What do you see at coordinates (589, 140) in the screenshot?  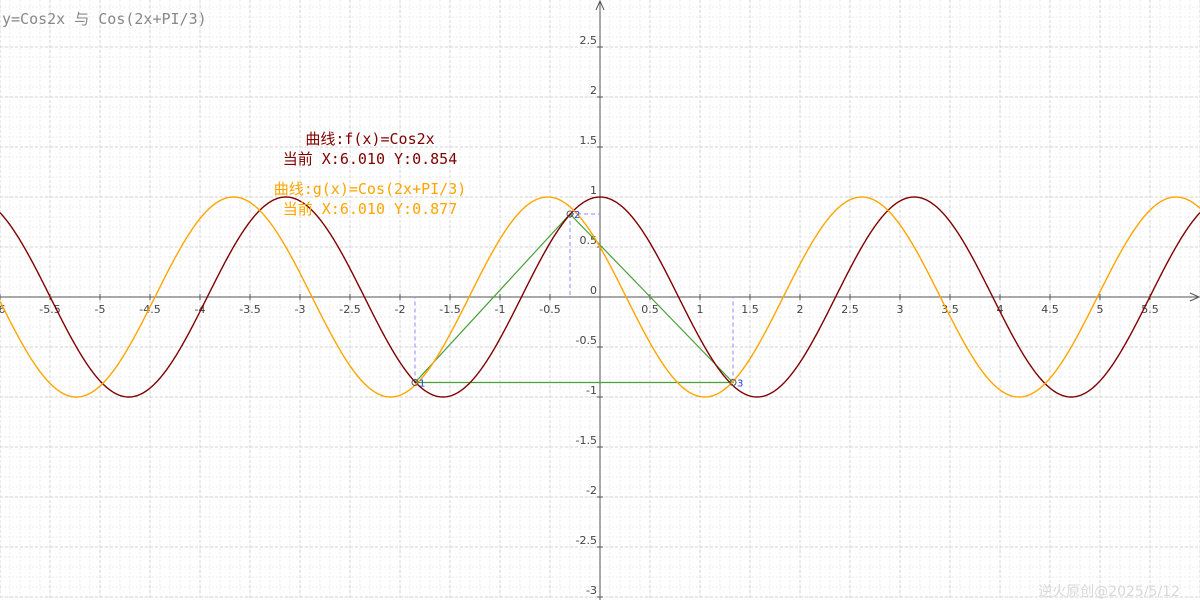 I see `y-tick-label: 1.5` at bounding box center [589, 140].